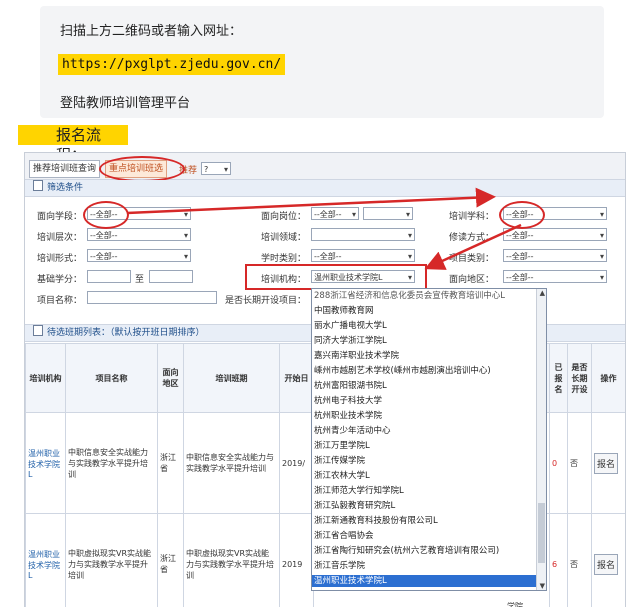 The width and height of the screenshot is (643, 607). What do you see at coordinates (296, 560) in the screenshot?
I see `row-start: 2019` at bounding box center [296, 560].